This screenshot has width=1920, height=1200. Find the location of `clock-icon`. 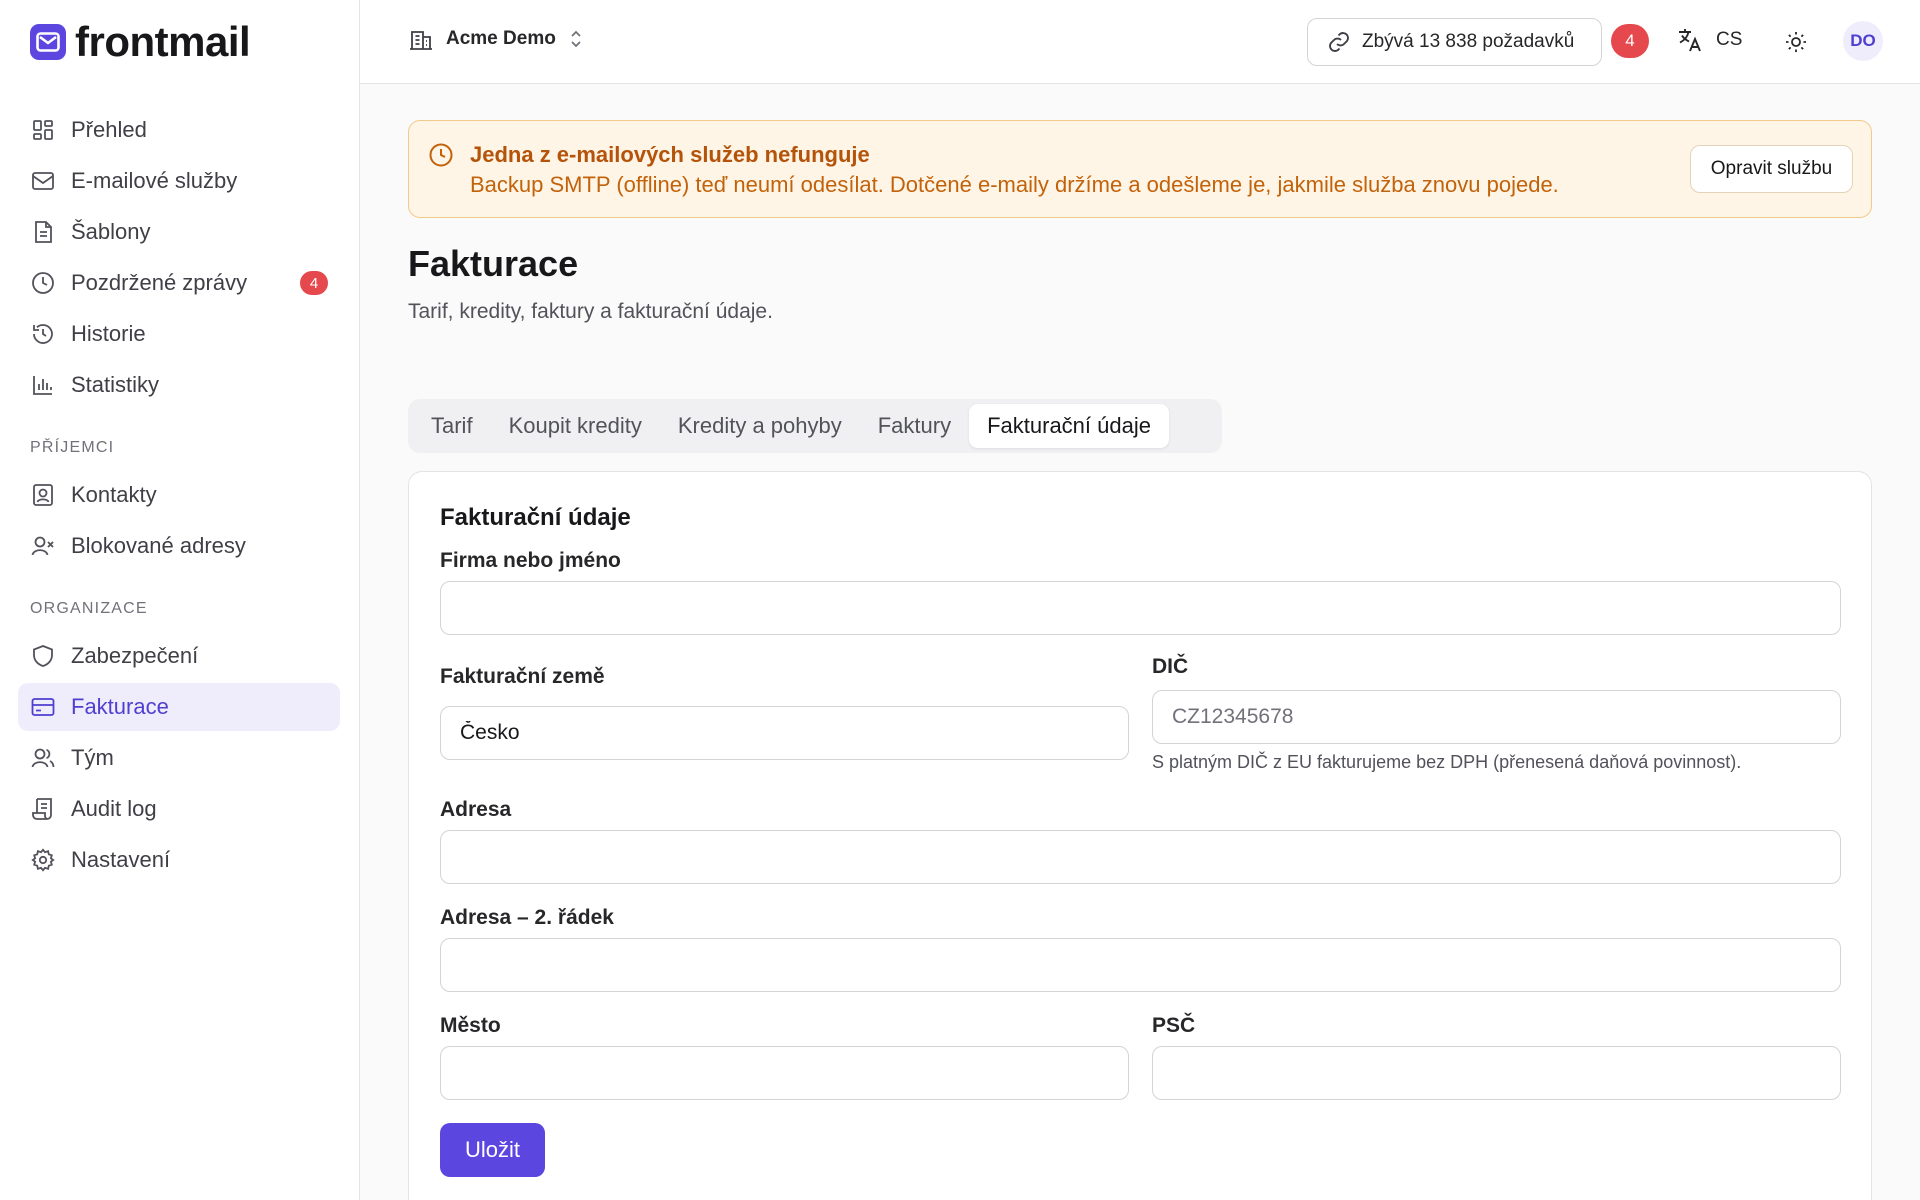

clock-icon is located at coordinates (43, 283).